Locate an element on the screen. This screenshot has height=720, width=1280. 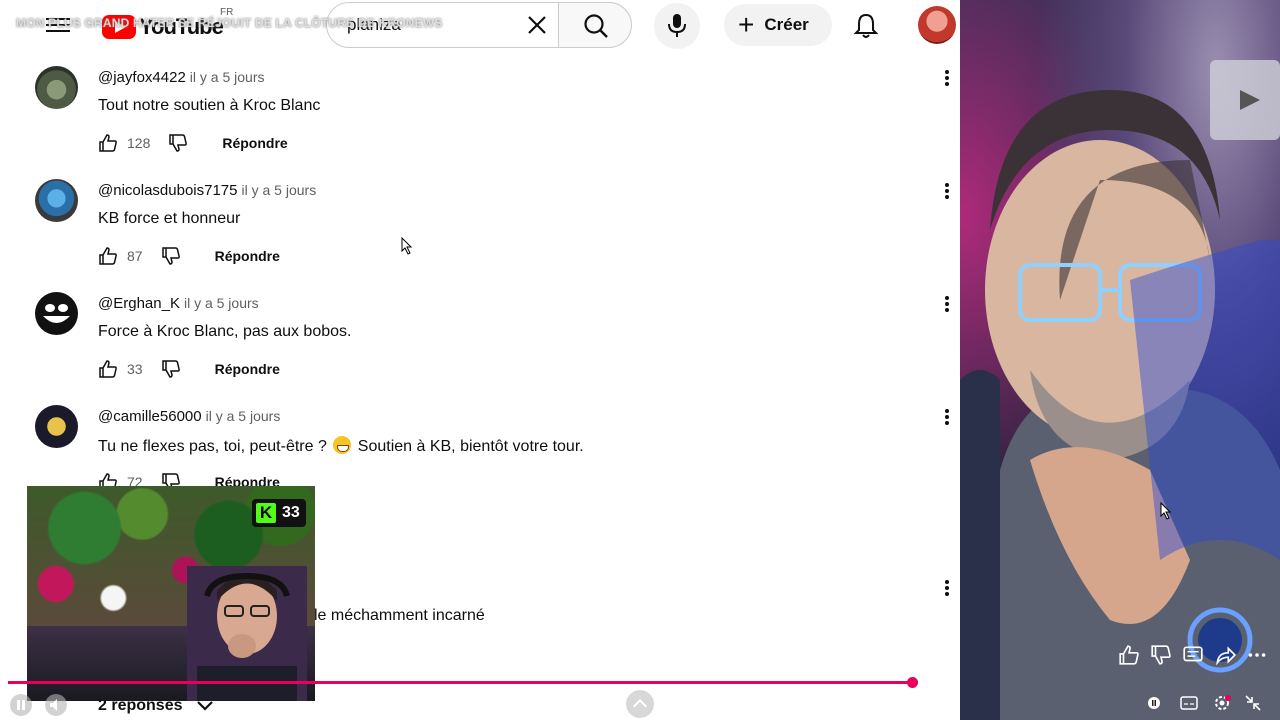
pause-icon is located at coordinates (21, 705).